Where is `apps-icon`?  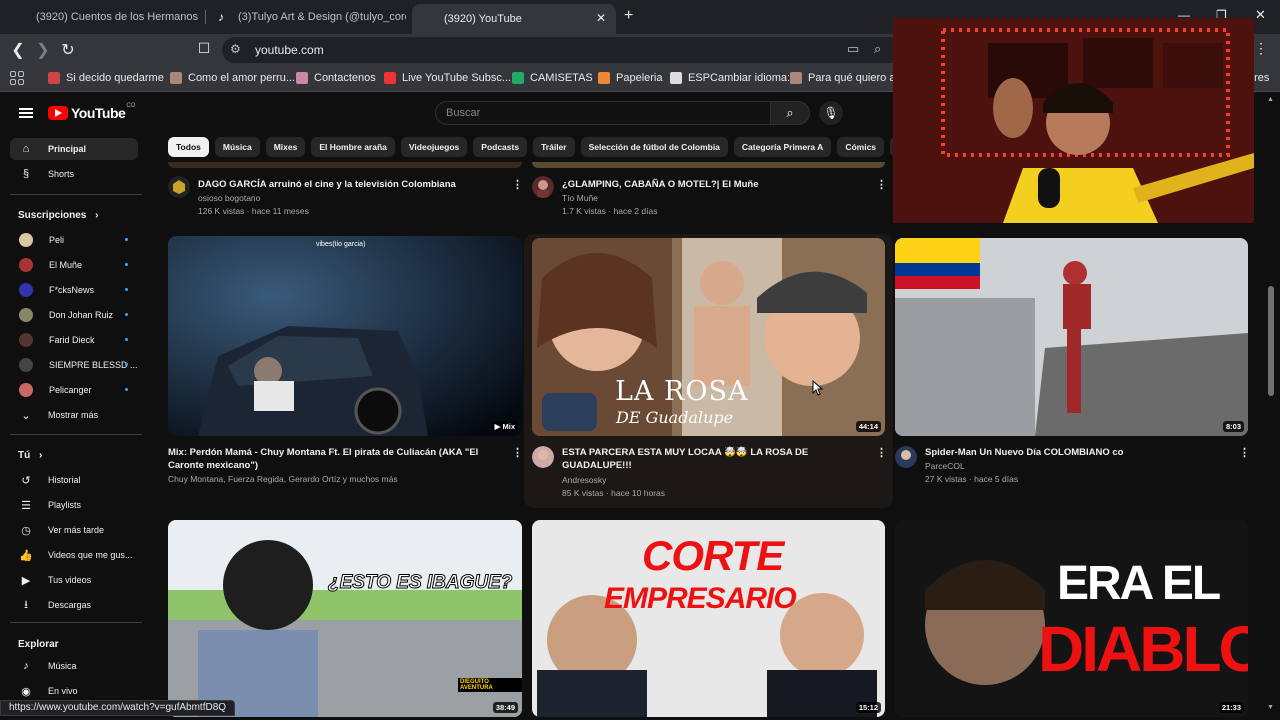
apps-icon is located at coordinates (17, 78).